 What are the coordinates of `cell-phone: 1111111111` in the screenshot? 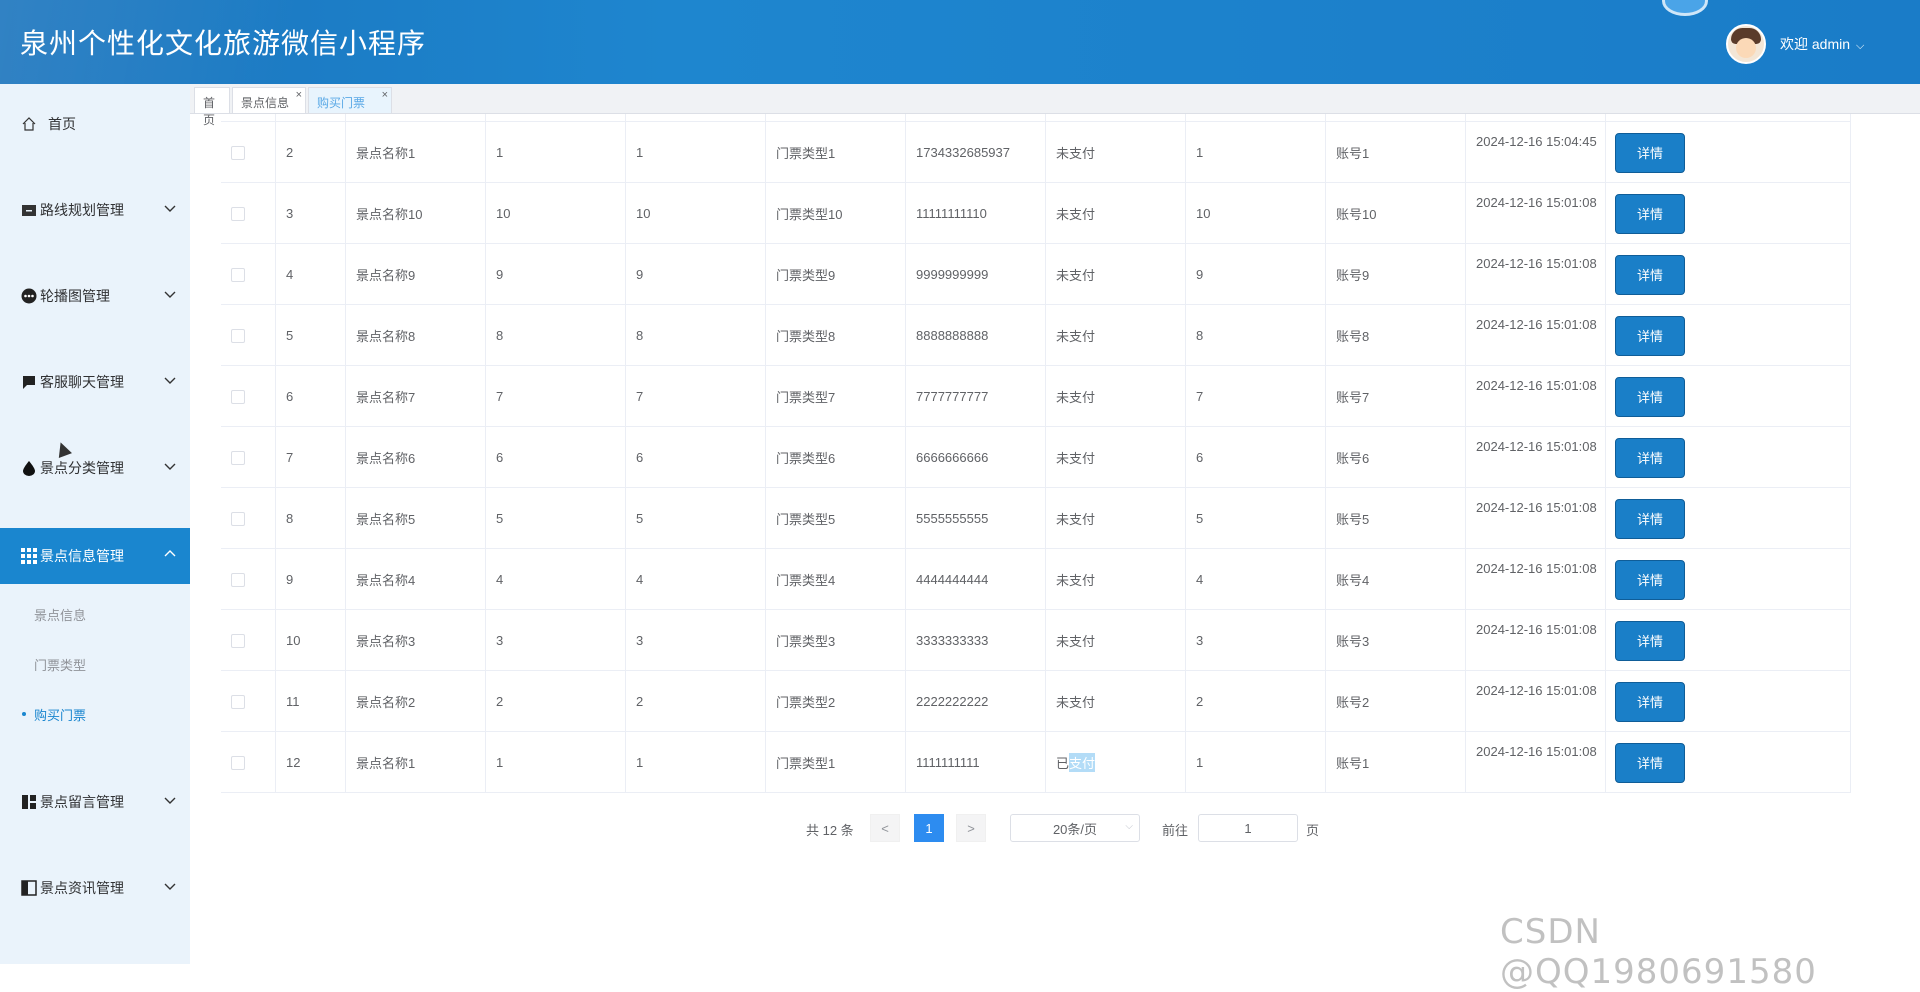 It's located at (976, 762).